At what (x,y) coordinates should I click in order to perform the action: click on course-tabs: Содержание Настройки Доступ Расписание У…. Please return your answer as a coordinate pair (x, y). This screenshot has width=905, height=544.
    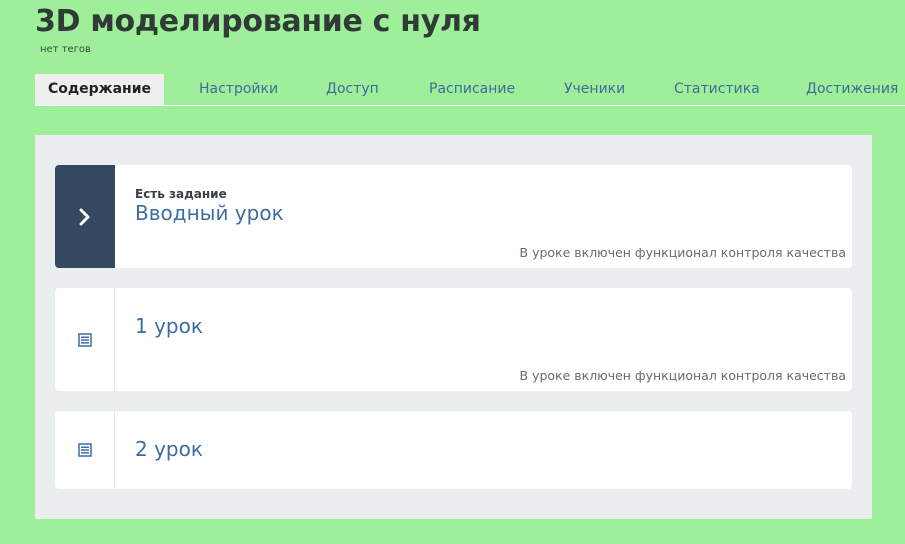
    Looking at the image, I should click on (470, 90).